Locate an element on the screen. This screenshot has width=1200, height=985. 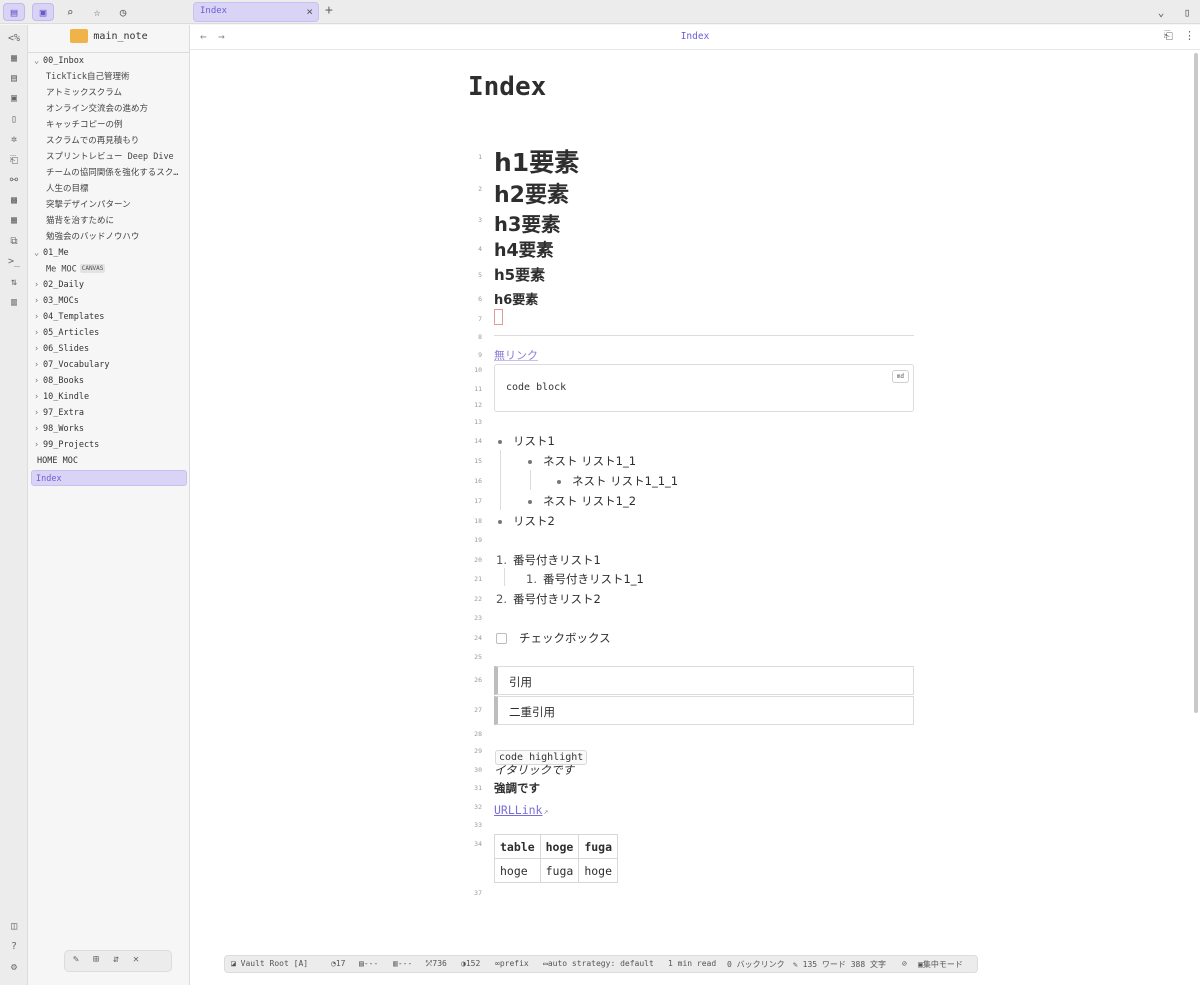
folder-item: ⌄ 00_Inbox is located at coordinates (109, 61).